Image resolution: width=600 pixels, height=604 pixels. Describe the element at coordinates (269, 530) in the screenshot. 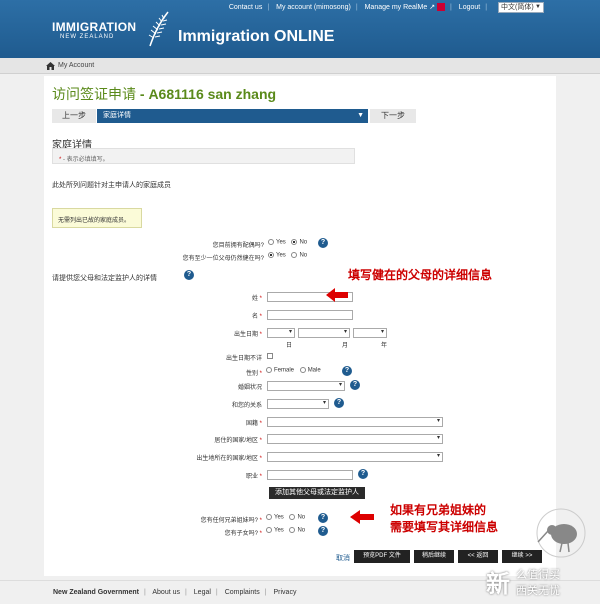

I see `children-yes-radio` at that location.